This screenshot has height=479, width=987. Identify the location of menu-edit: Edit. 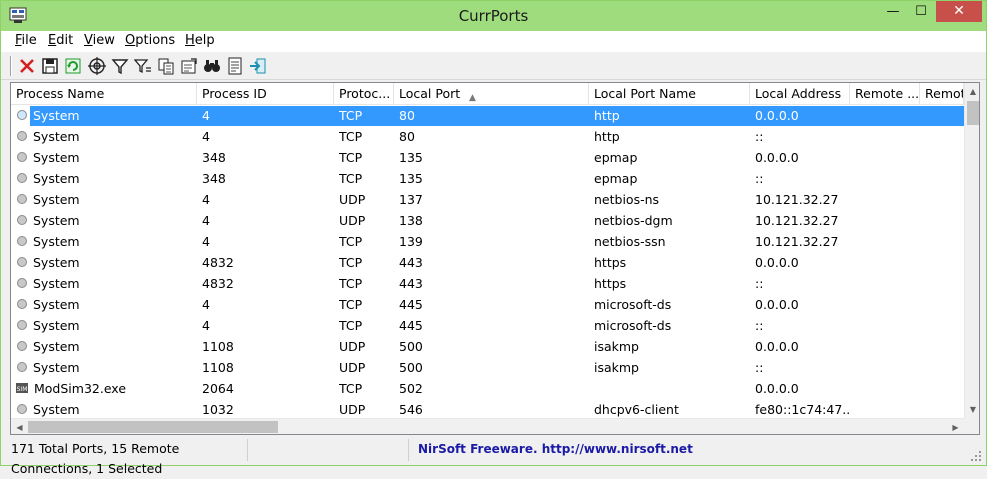
(60, 40).